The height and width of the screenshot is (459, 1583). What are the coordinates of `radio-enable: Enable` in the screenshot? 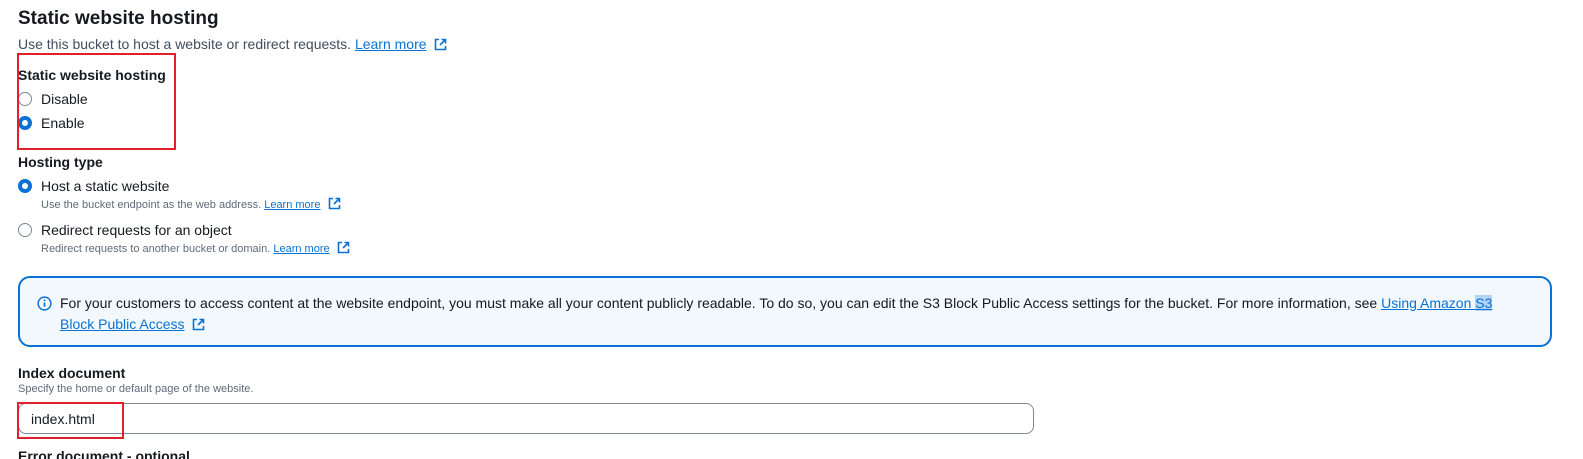 It's located at (51, 123).